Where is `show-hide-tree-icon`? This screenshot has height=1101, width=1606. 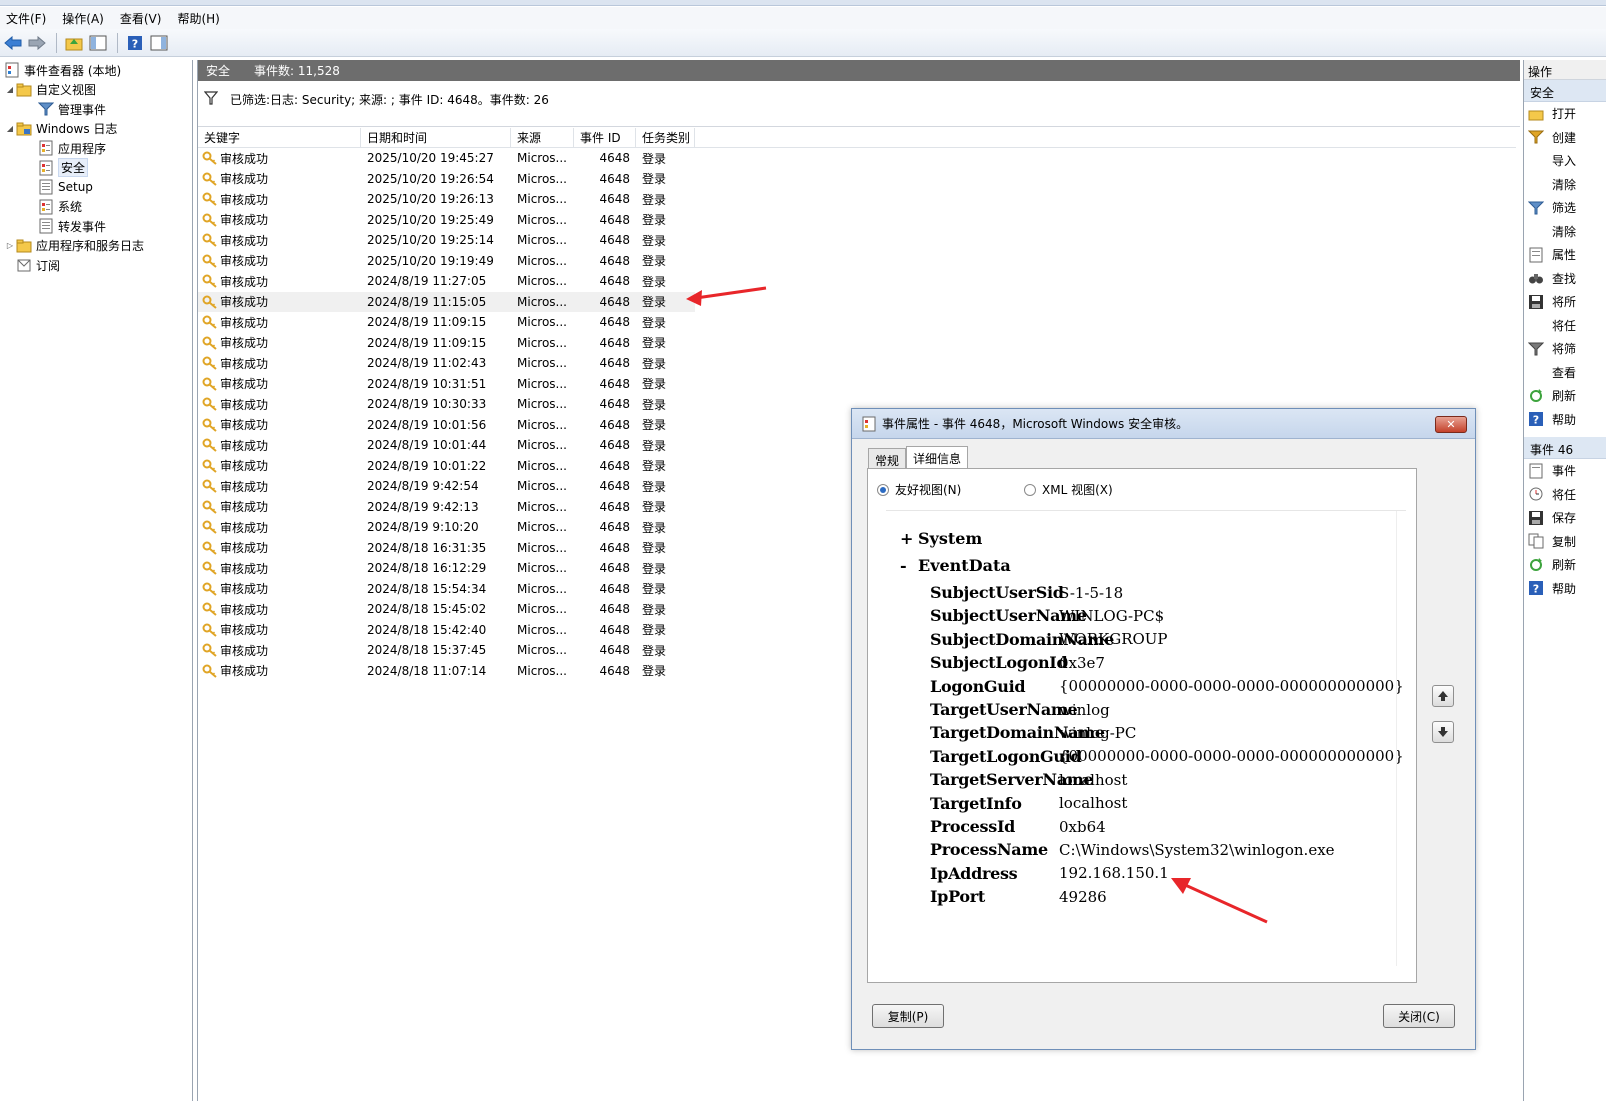
show-hide-tree-icon is located at coordinates (98, 43).